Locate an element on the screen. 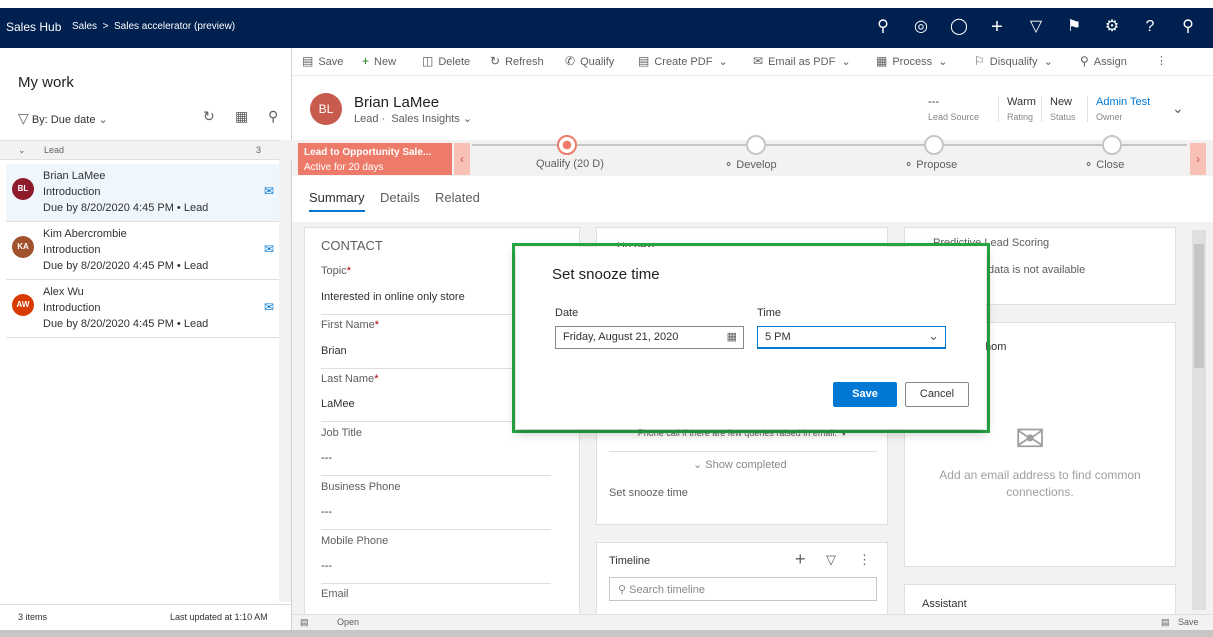 This screenshot has height=637, width=1213. sort-dropdown: ▽ By: Due date ⌄ is located at coordinates (63, 118).